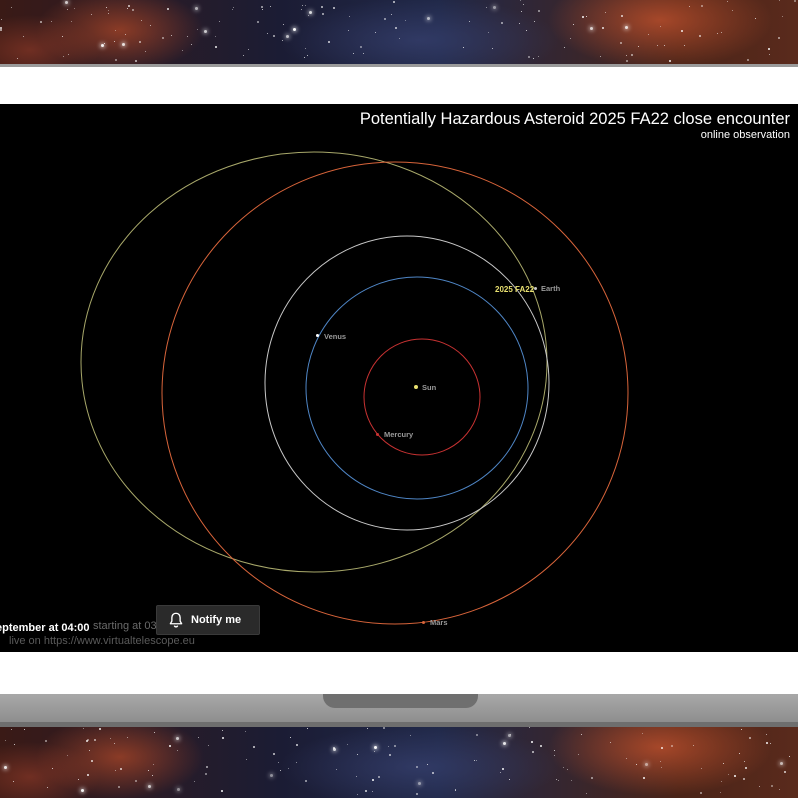  What do you see at coordinates (422, 397) in the screenshot?
I see `mercury-orbit` at bounding box center [422, 397].